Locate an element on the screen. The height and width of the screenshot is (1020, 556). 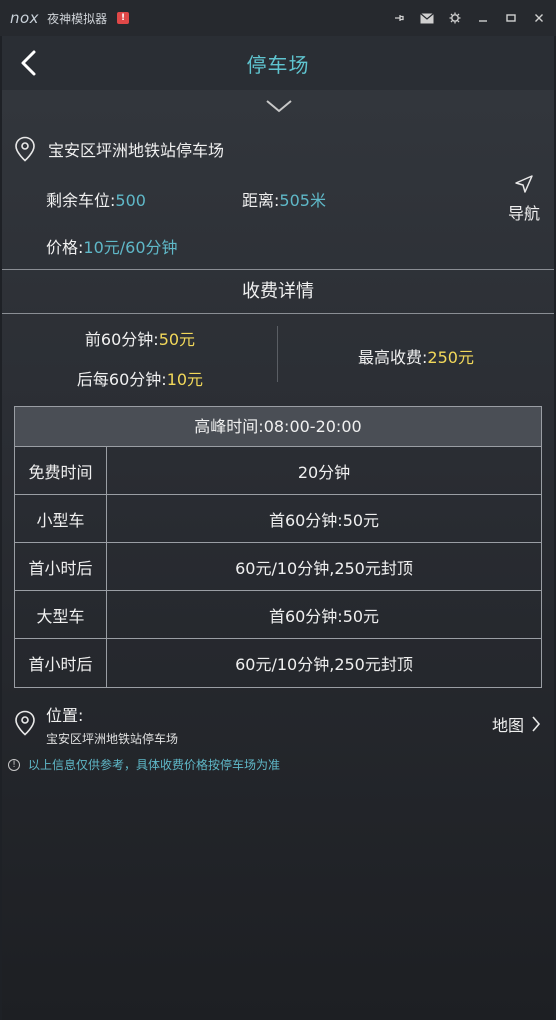
price: 价格:10元/60分钟 is located at coordinates (112, 246).